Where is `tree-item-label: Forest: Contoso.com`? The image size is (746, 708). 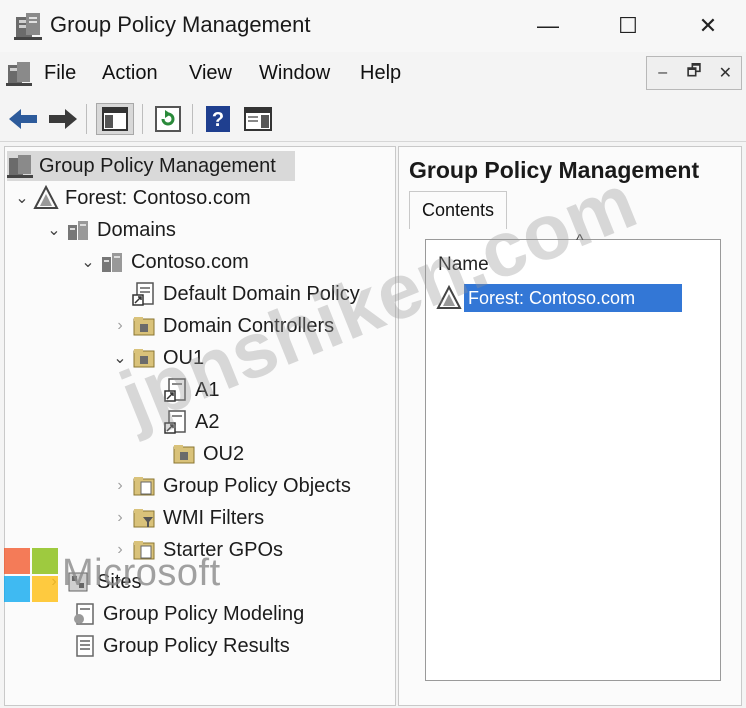
tree-item-label: Forest: Contoso.com is located at coordinates (158, 197).